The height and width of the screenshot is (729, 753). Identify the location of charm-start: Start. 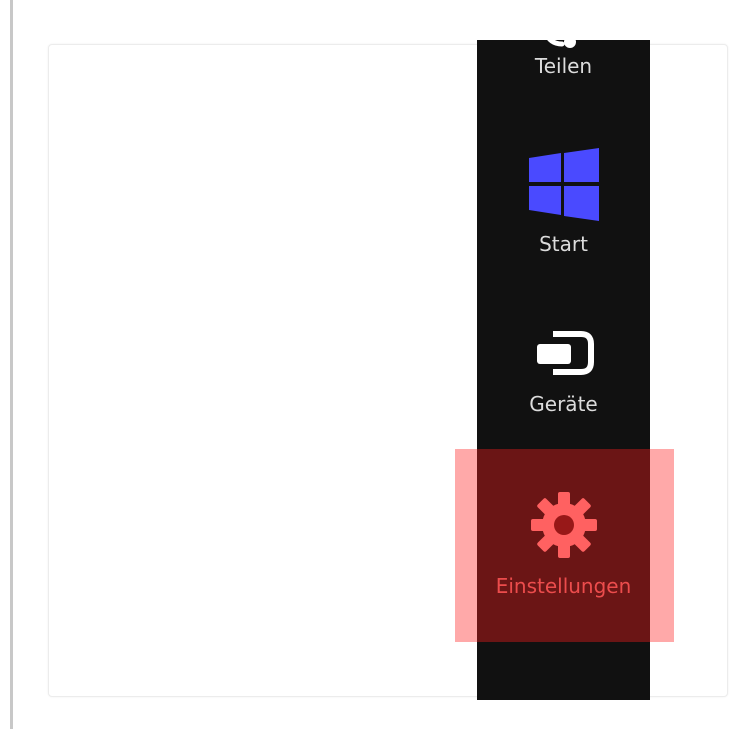
(563, 202).